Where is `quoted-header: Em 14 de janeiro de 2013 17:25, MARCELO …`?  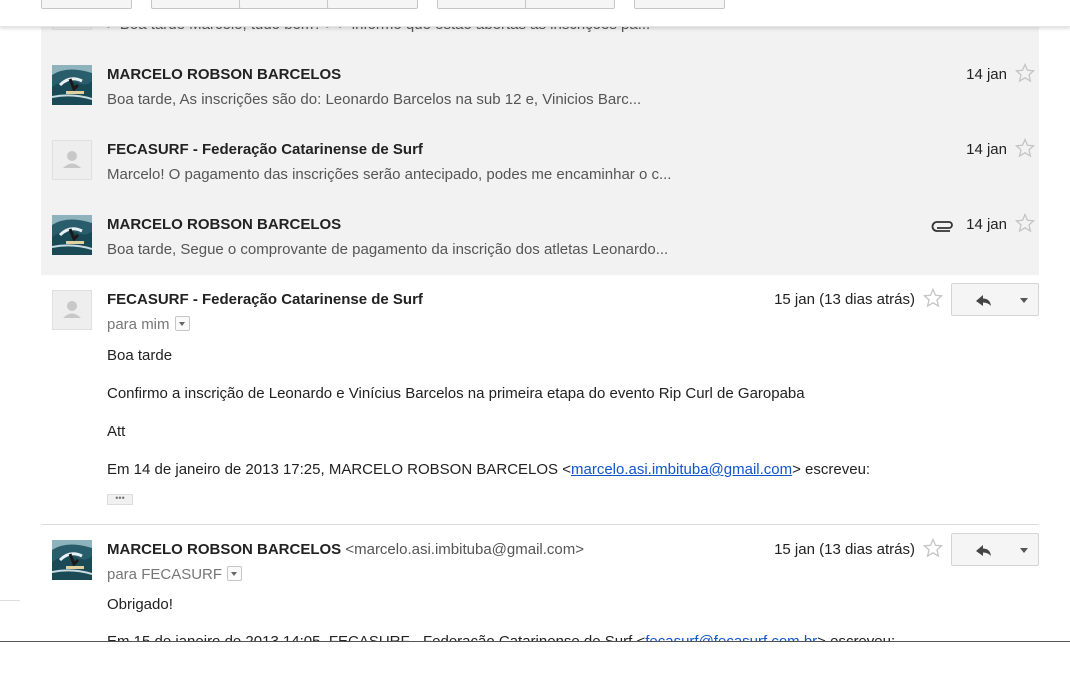
quoted-header: Em 14 de janeiro de 2013 17:25, MARCELO … is located at coordinates (488, 469).